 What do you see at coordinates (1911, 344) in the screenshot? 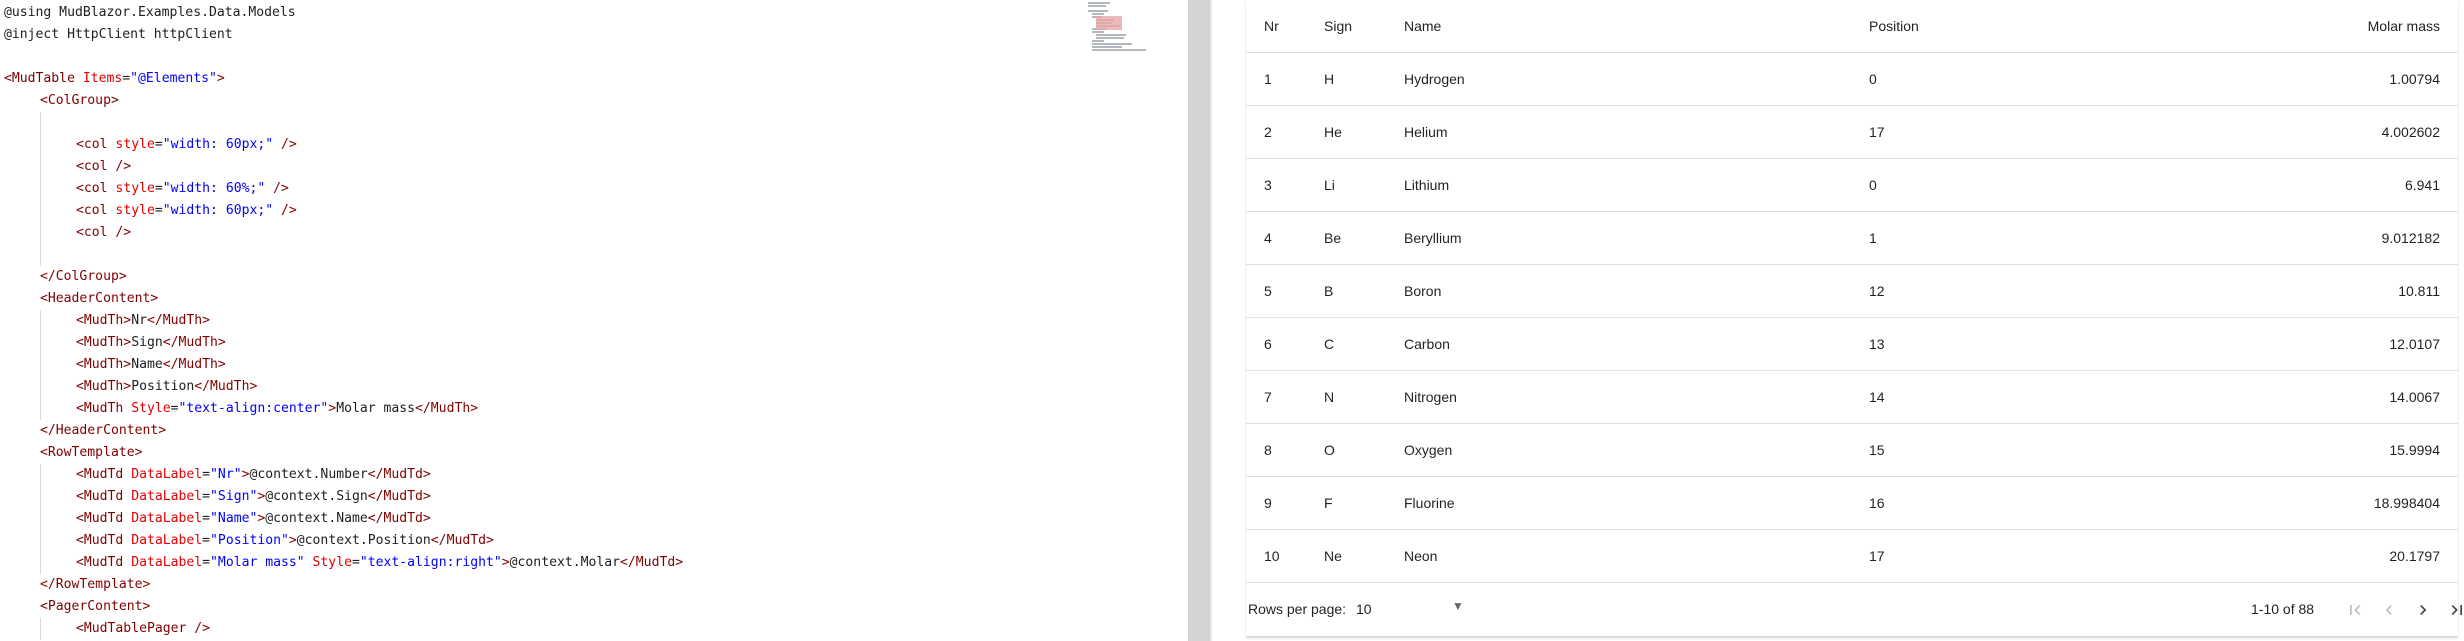
I see `cell-position: 13` at bounding box center [1911, 344].